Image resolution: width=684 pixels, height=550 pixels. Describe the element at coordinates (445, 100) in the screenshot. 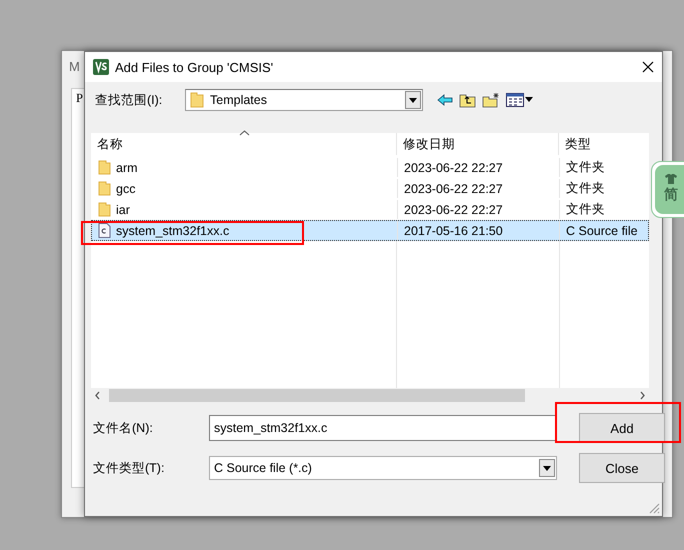

I see `back-arrow-icon` at that location.